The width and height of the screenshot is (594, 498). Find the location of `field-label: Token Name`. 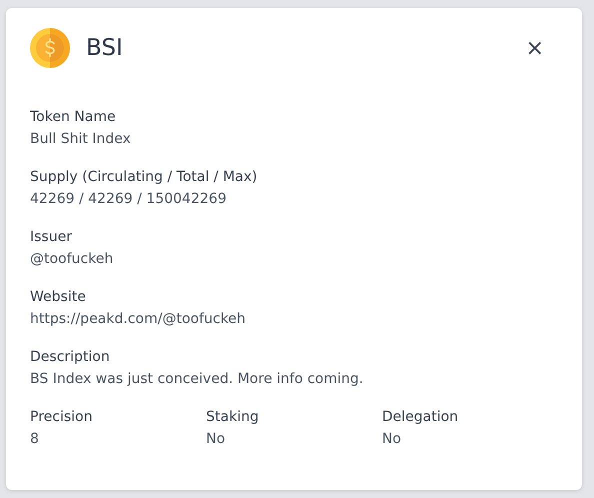

field-label: Token Name is located at coordinates (73, 117).